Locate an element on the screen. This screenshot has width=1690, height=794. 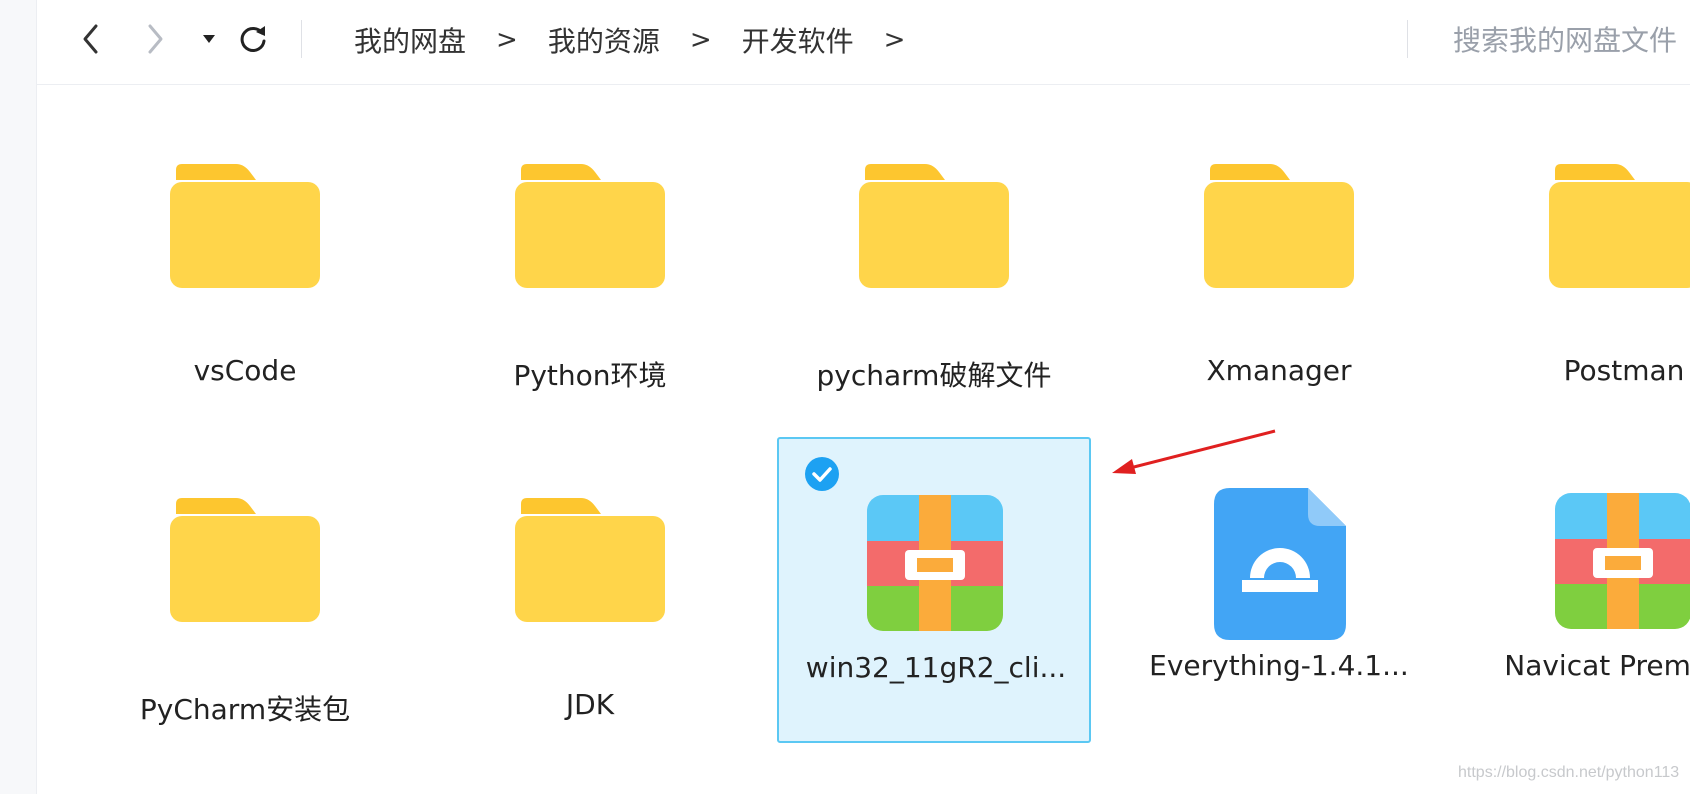
file-name: JDK is located at coordinates (590, 704).